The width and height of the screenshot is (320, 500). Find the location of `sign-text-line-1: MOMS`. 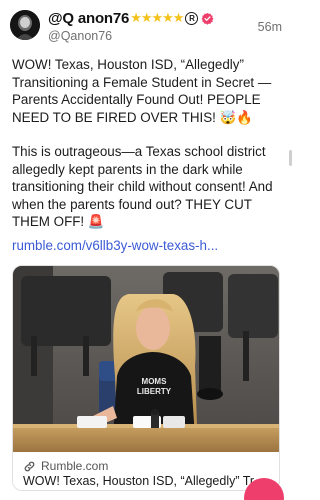

sign-text-line-1: MOMS is located at coordinates (155, 381).